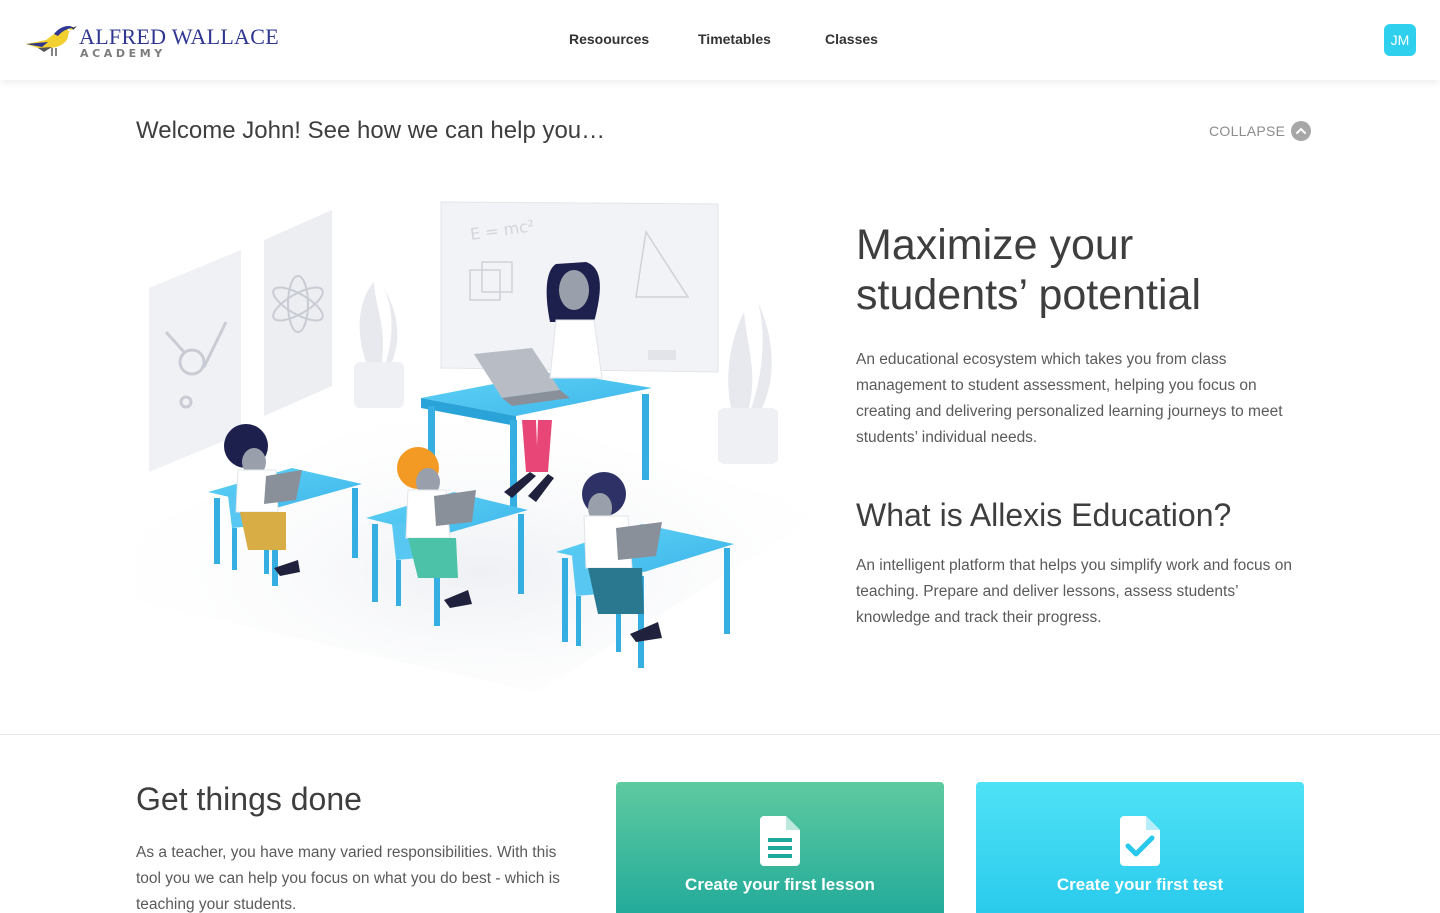 The height and width of the screenshot is (913, 1440). Describe the element at coordinates (249, 799) in the screenshot. I see `get-things-done-title: Get things done` at that location.